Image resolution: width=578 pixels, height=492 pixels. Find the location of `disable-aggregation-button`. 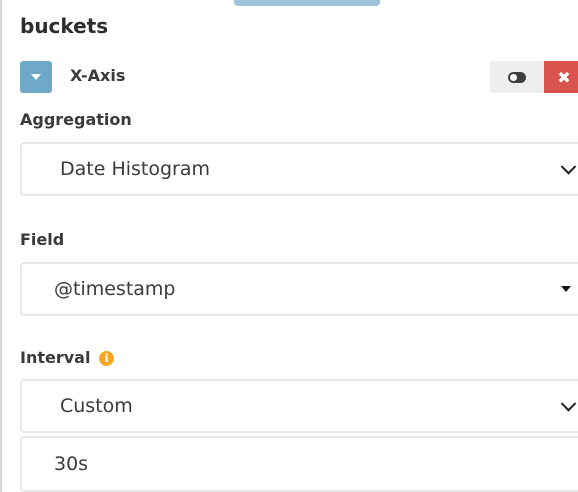

disable-aggregation-button is located at coordinates (517, 77).